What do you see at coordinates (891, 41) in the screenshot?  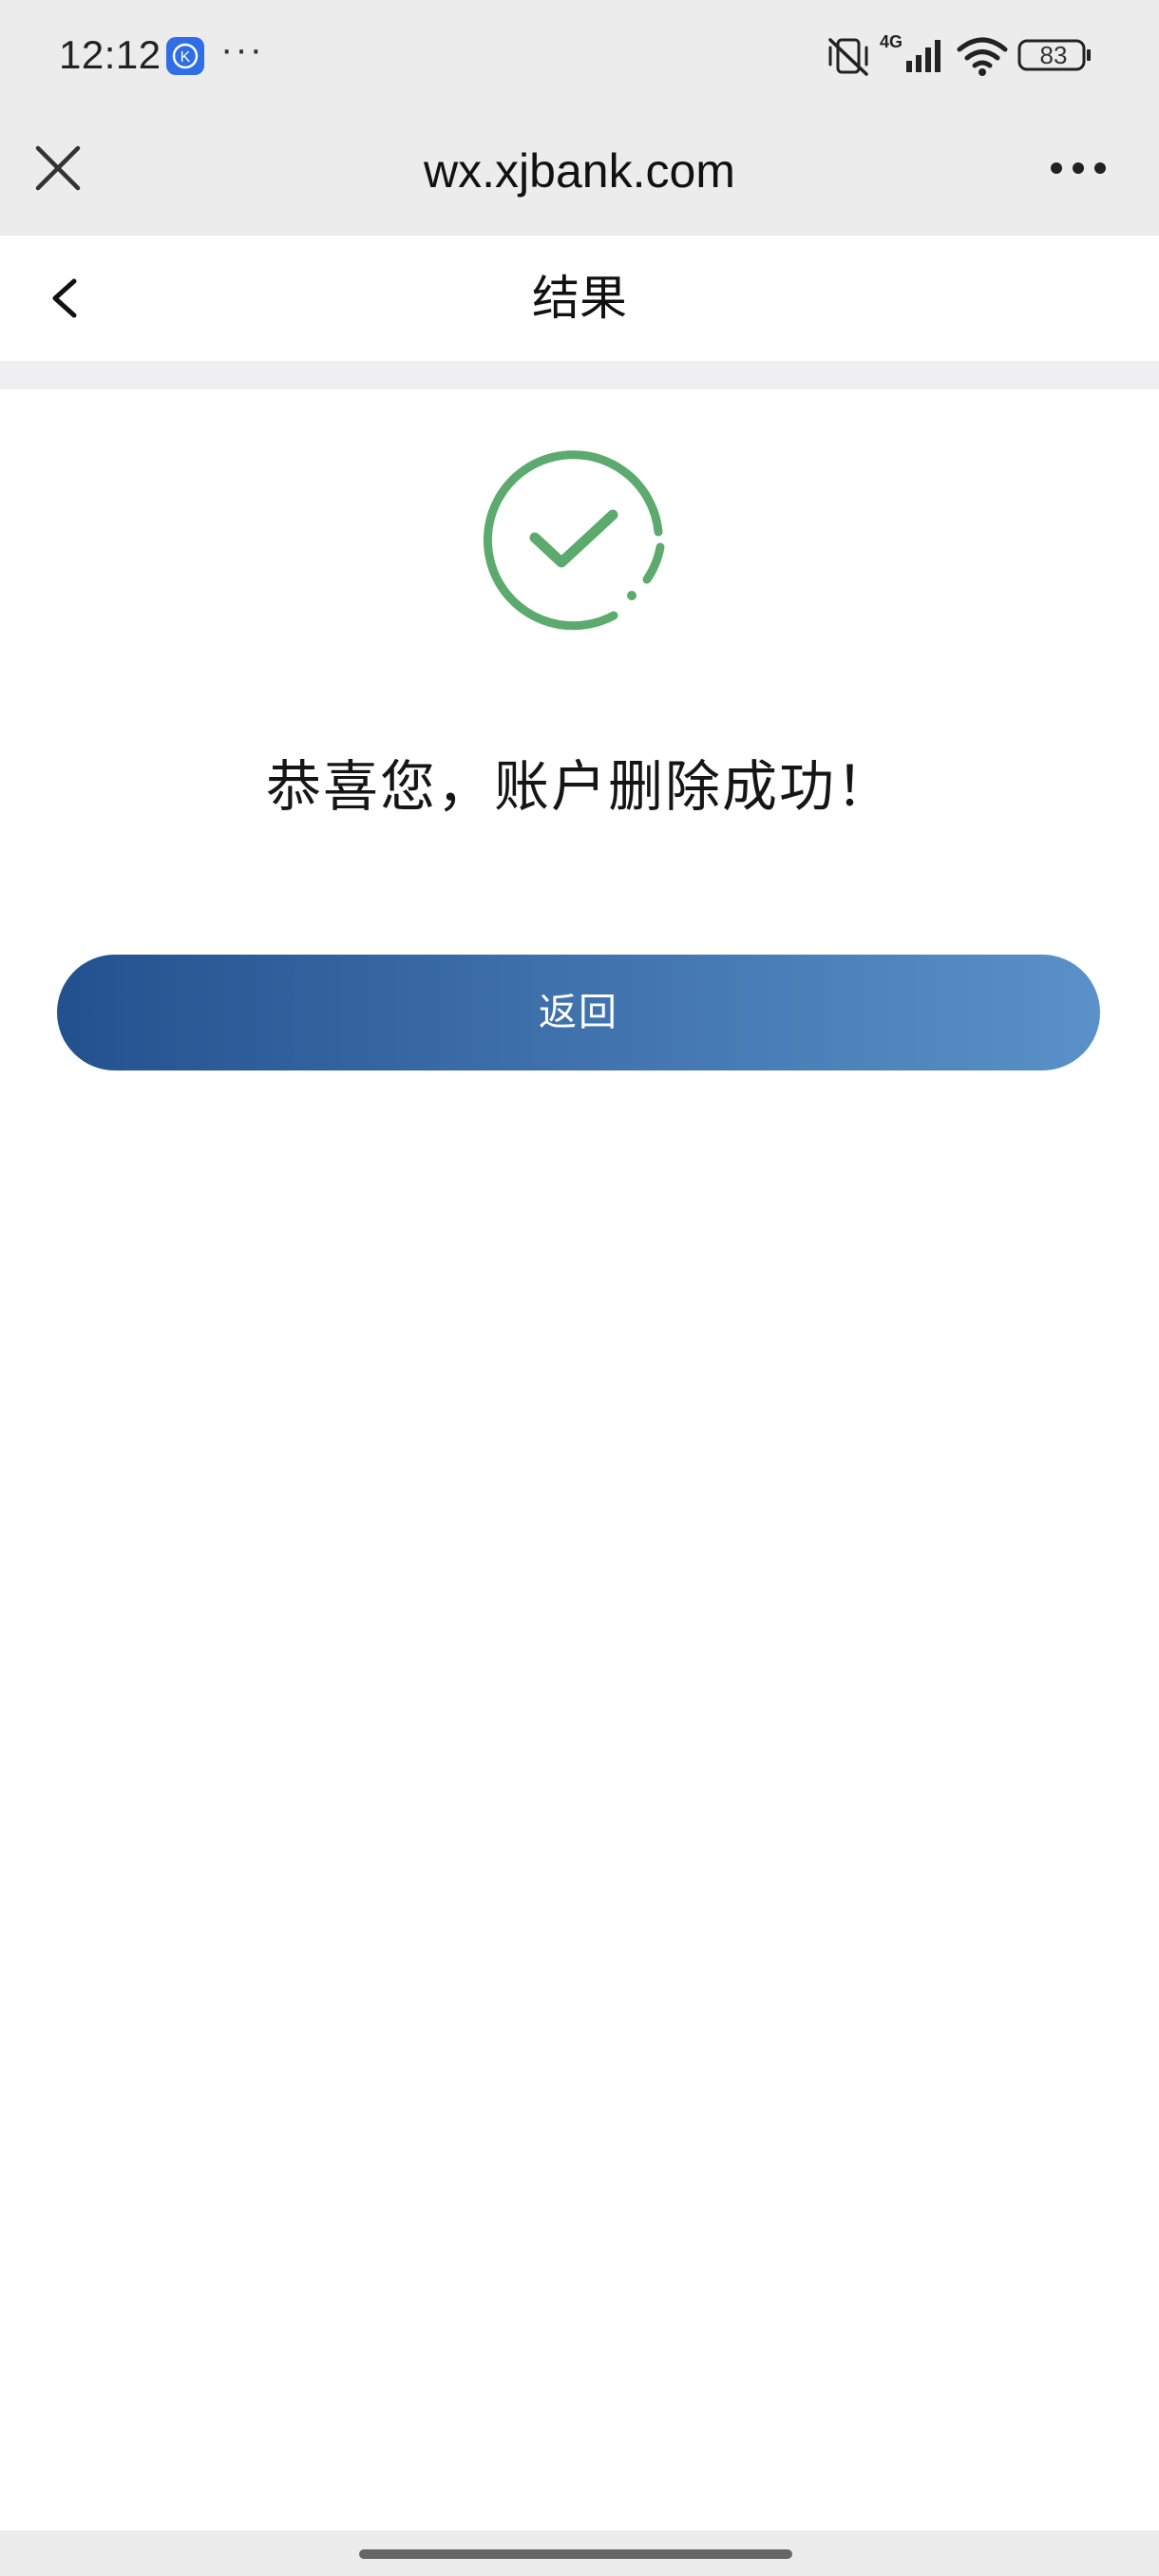 I see `svg-text: 4G` at bounding box center [891, 41].